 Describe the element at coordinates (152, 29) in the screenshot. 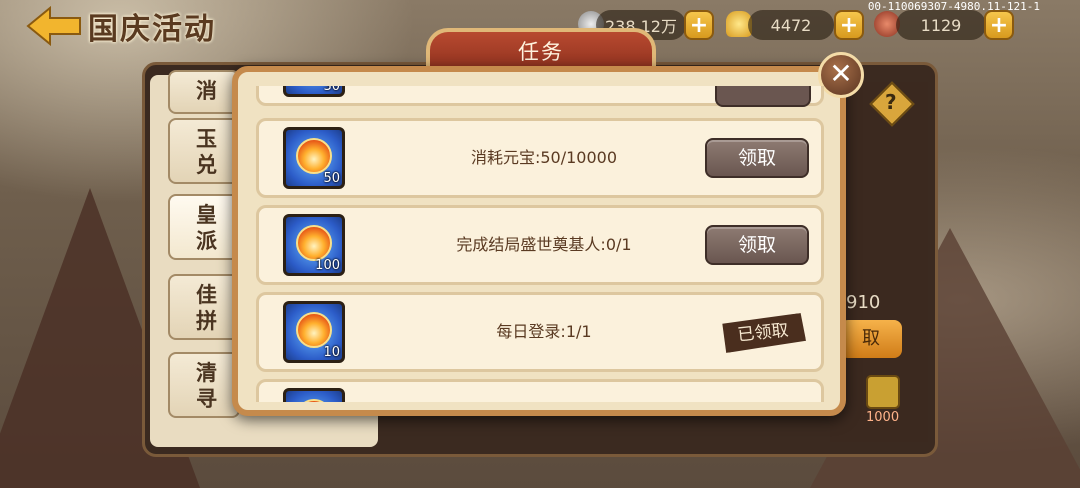

I see `page-title: 国庆活动` at that location.